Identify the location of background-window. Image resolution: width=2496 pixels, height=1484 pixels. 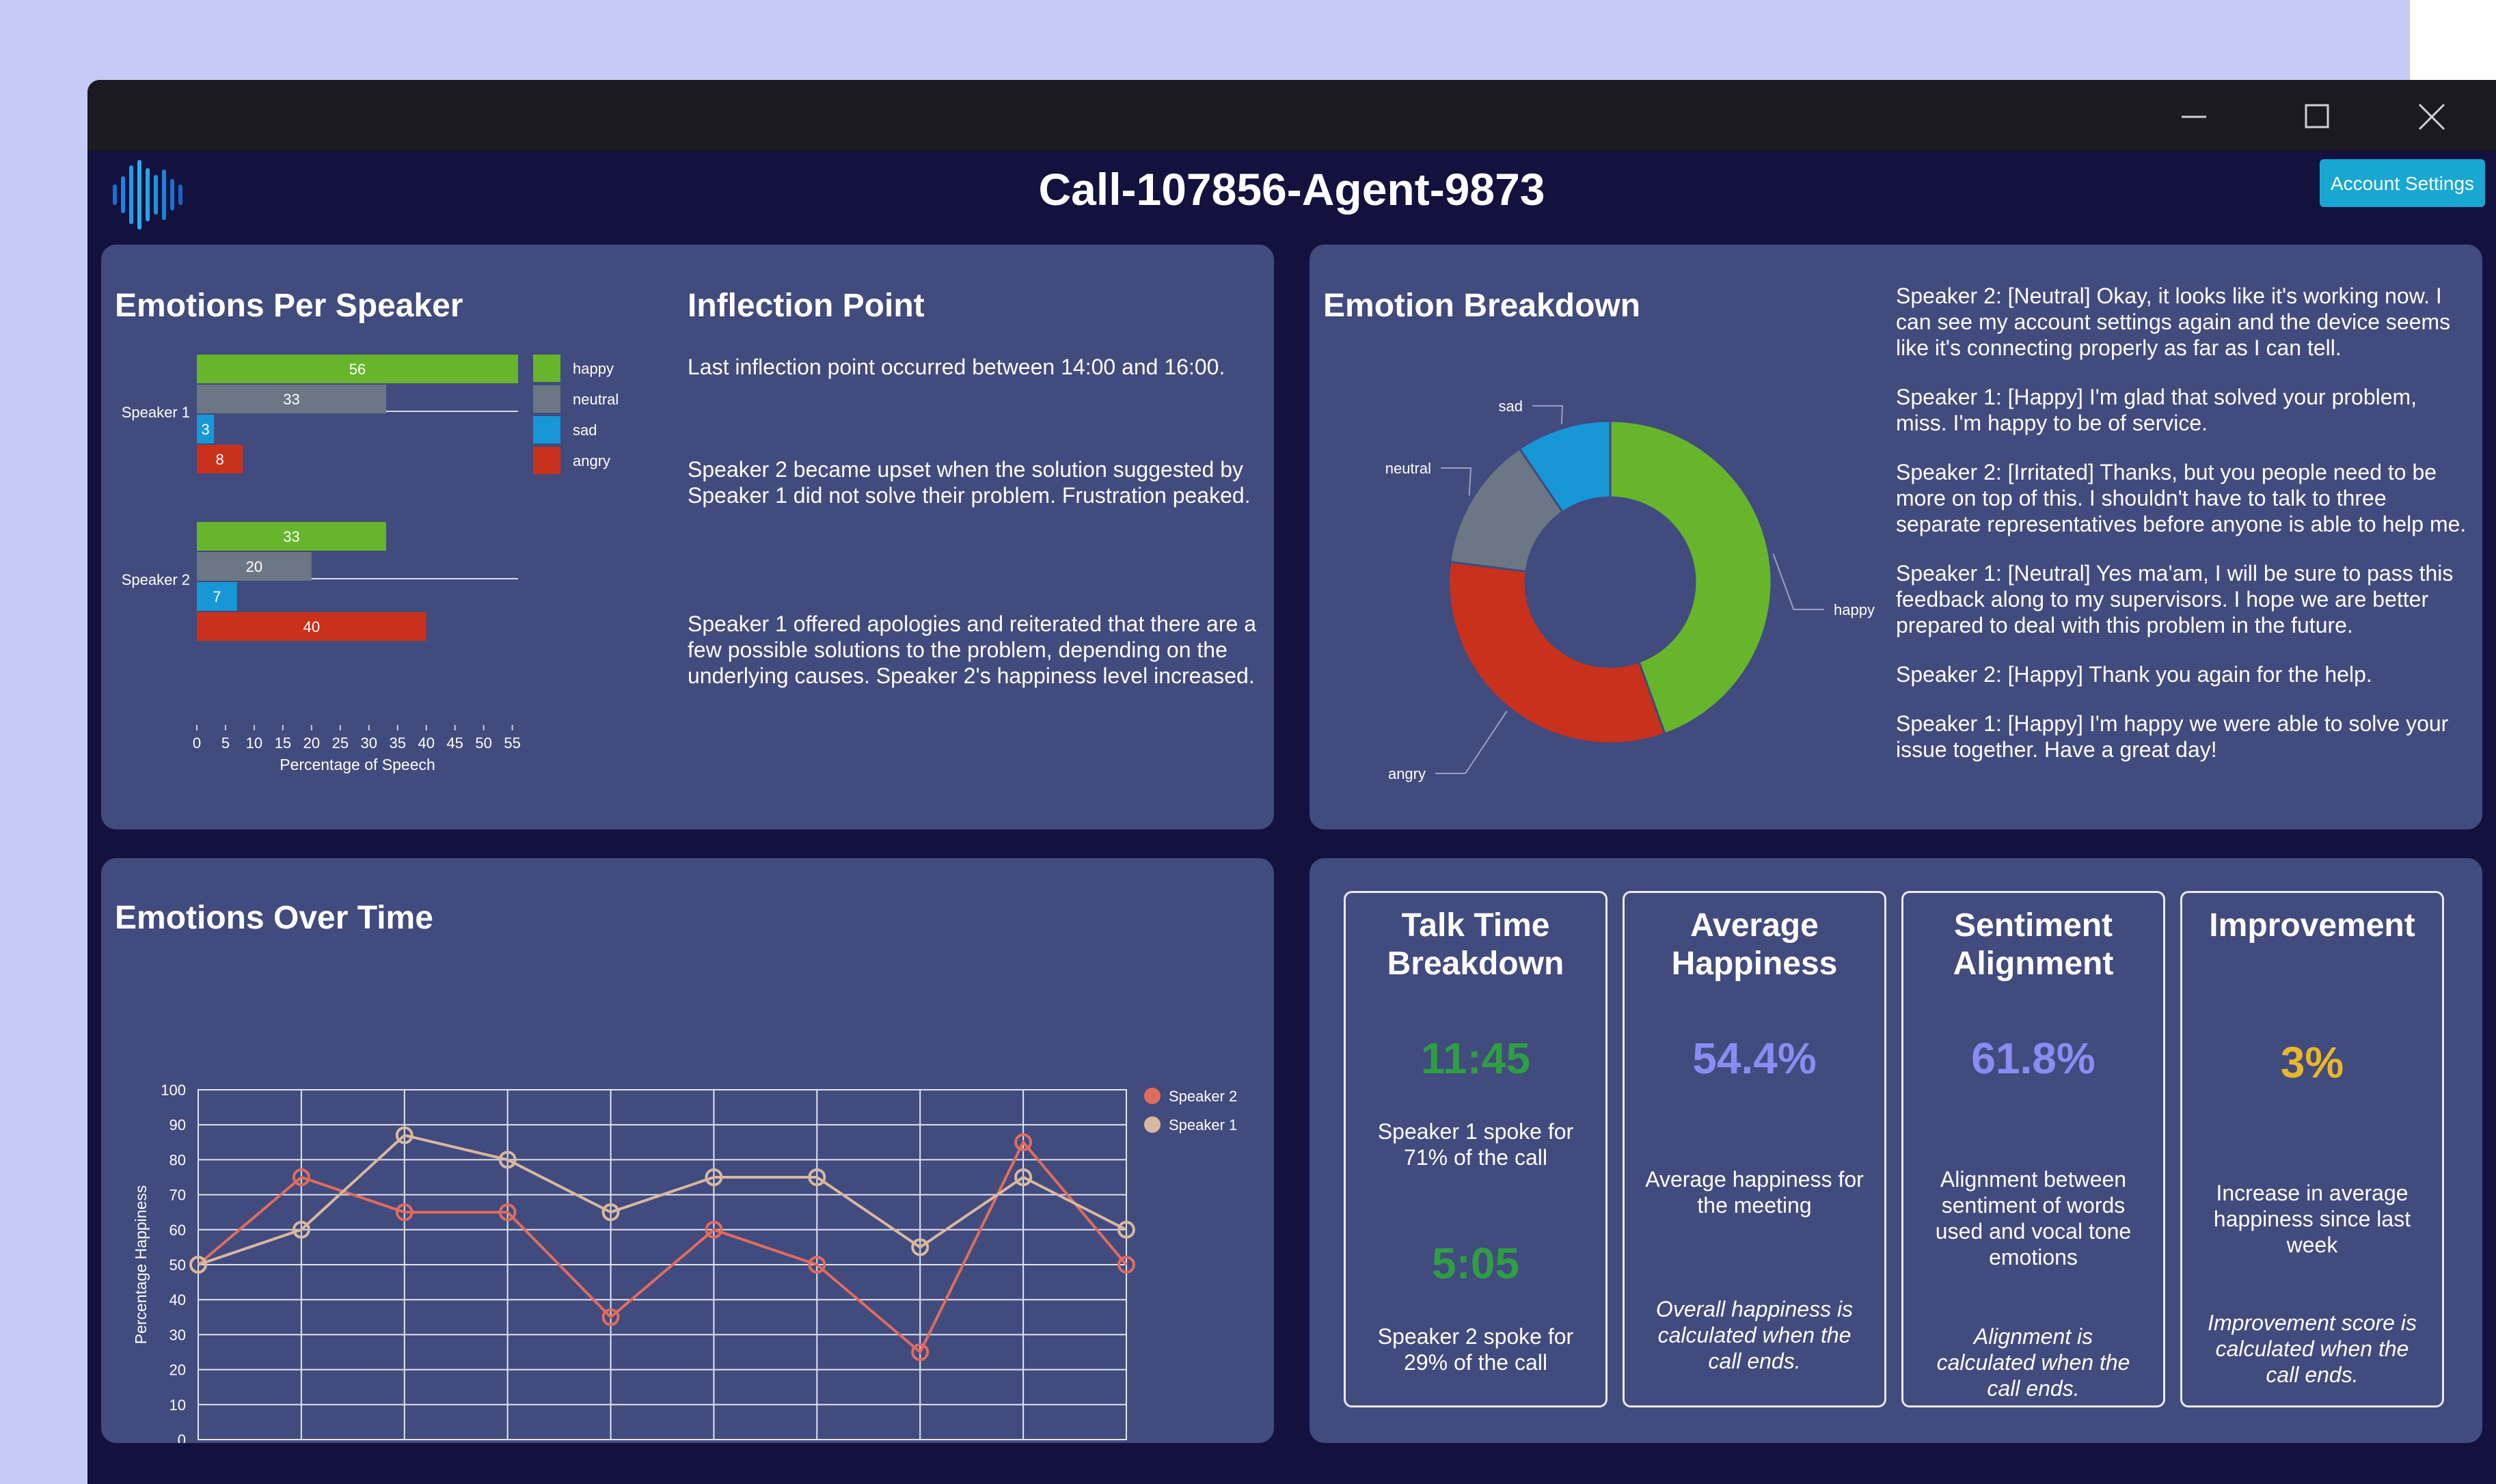
(1205, 41).